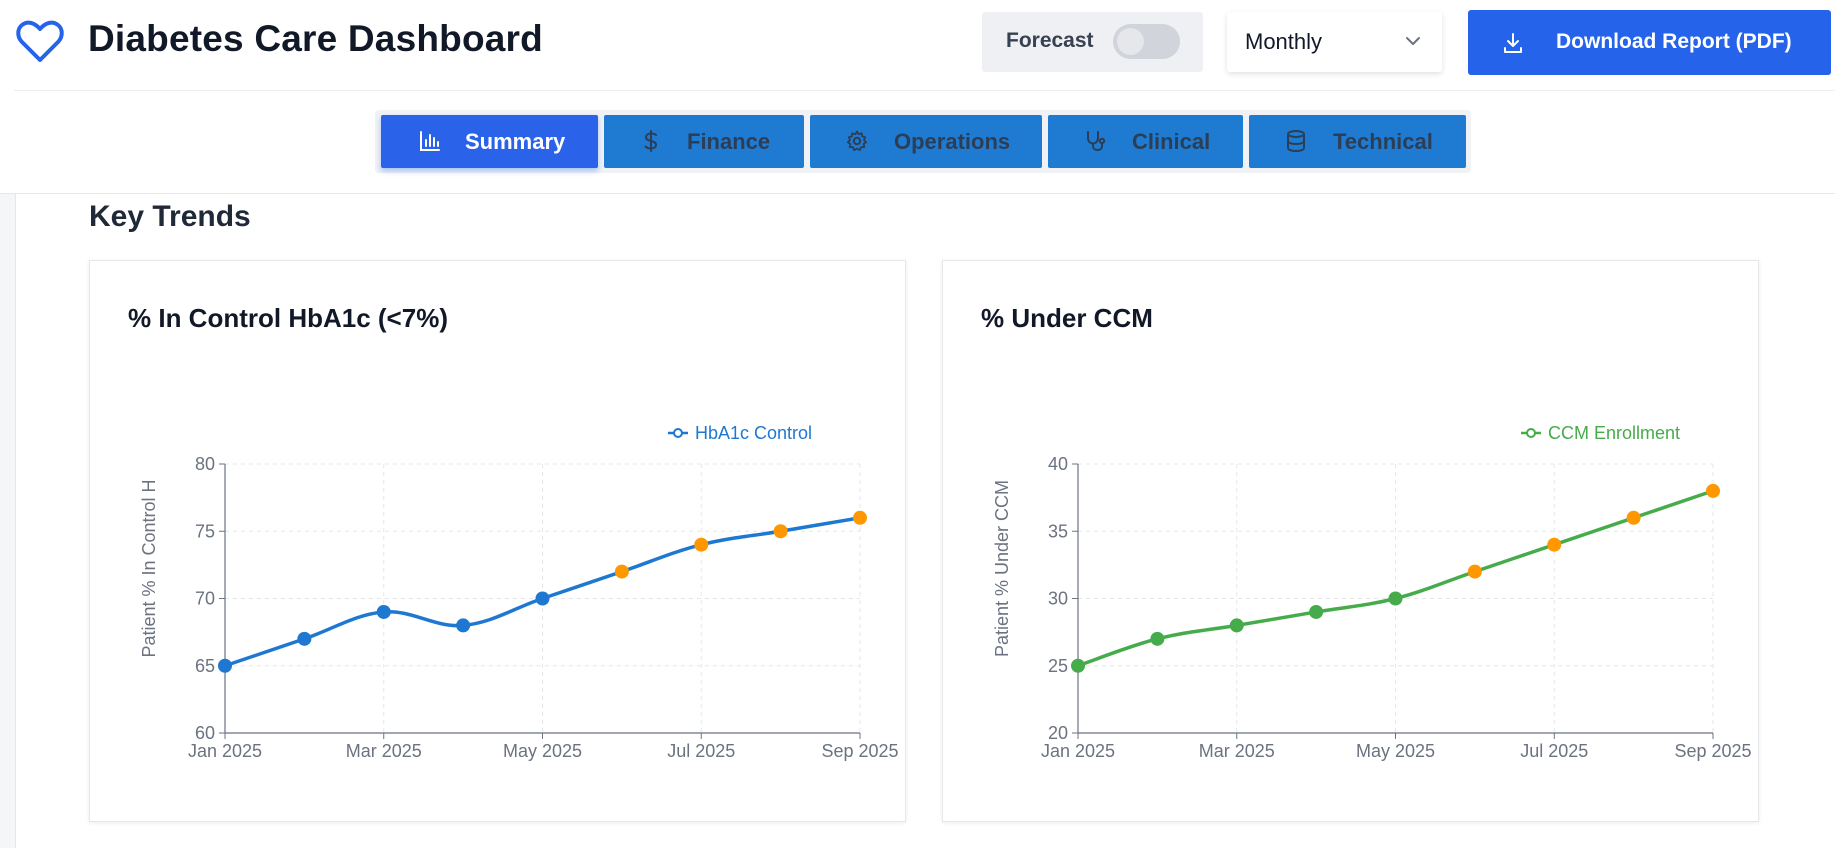 The image size is (1835, 848). What do you see at coordinates (1096, 141) in the screenshot?
I see `stethoscope-icon` at bounding box center [1096, 141].